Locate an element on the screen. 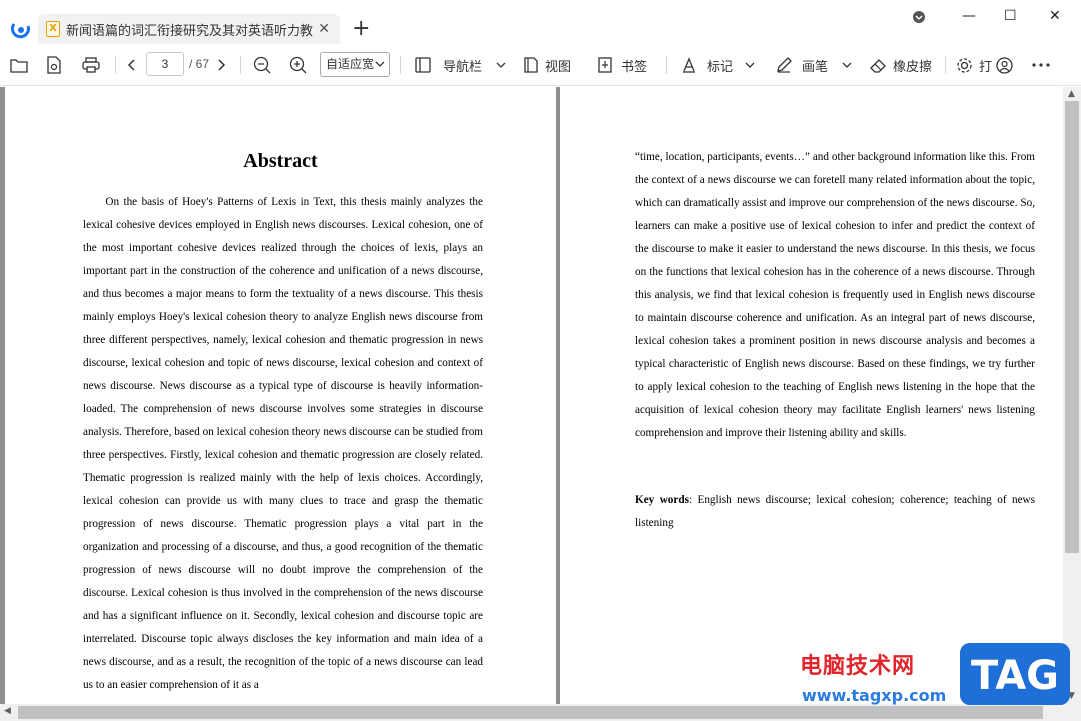 The width and height of the screenshot is (1081, 721). zoom-in-icon is located at coordinates (298, 65).